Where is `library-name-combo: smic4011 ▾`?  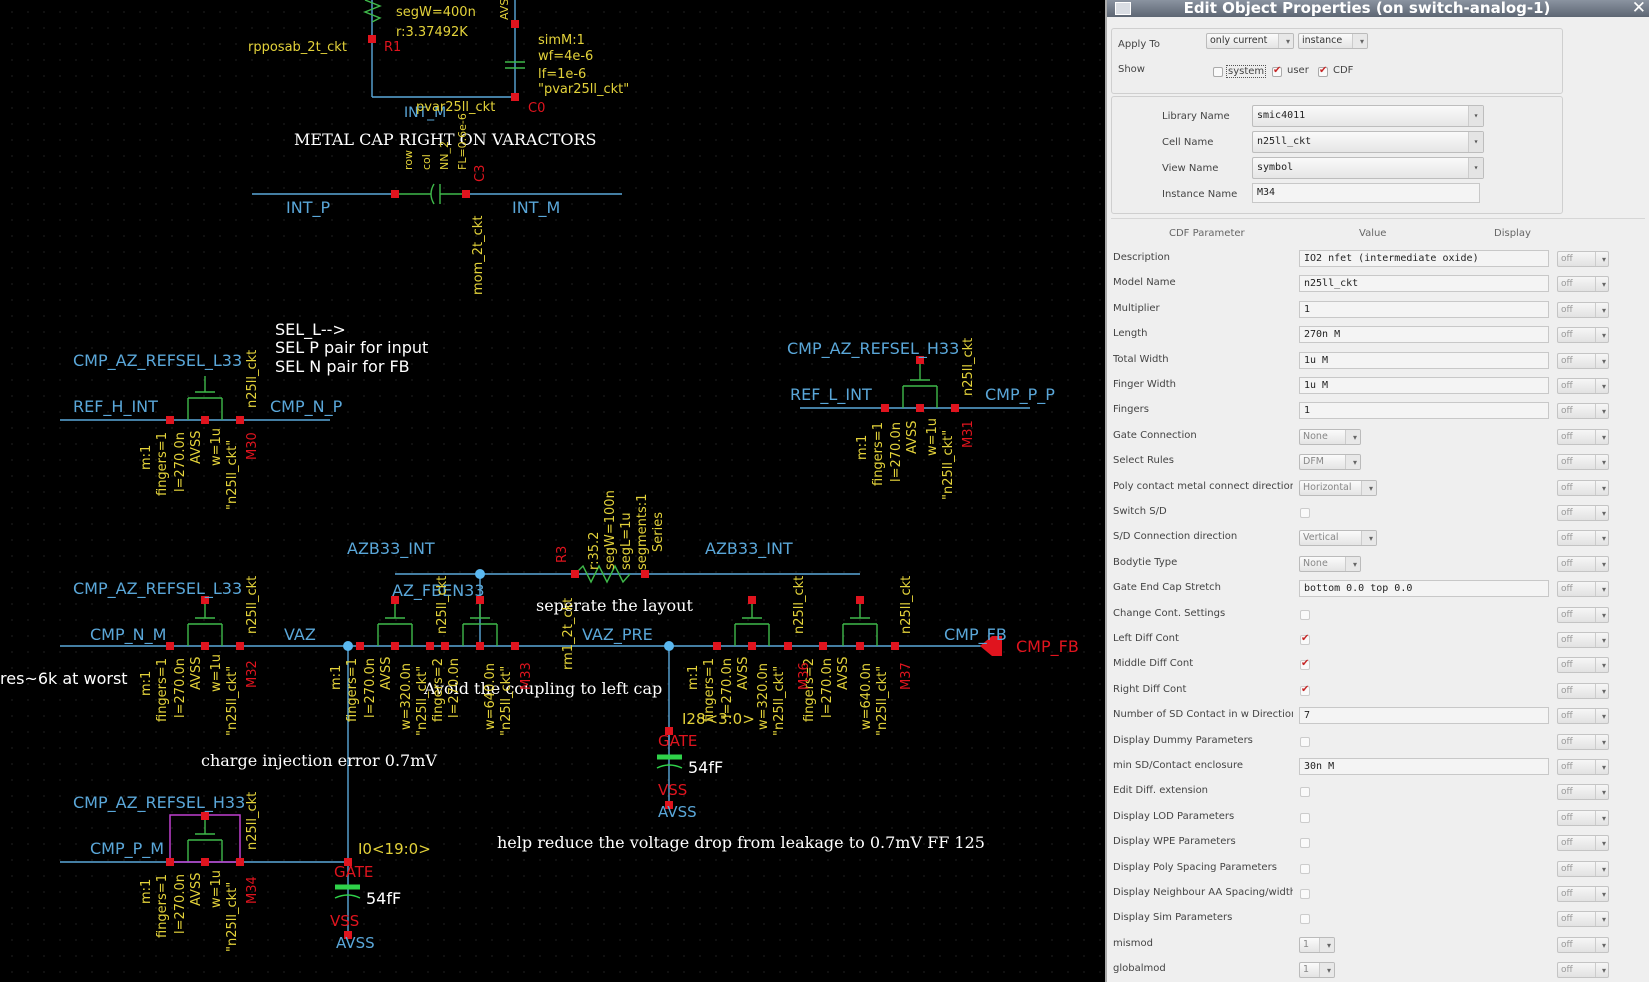 library-name-combo: smic4011 ▾ is located at coordinates (1368, 116).